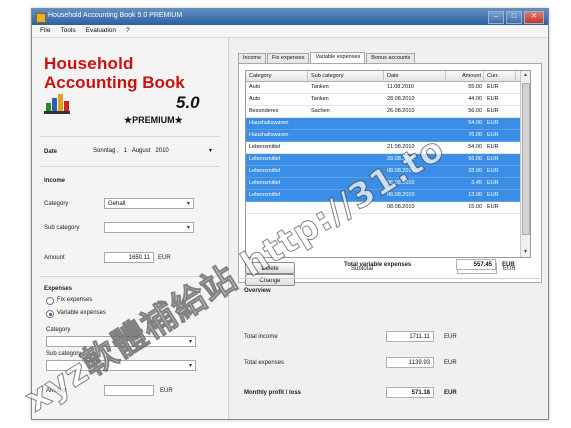 This screenshot has height=428, width=571. Describe the element at coordinates (54, 258) in the screenshot. I see `income-amount-label: Amount` at that location.